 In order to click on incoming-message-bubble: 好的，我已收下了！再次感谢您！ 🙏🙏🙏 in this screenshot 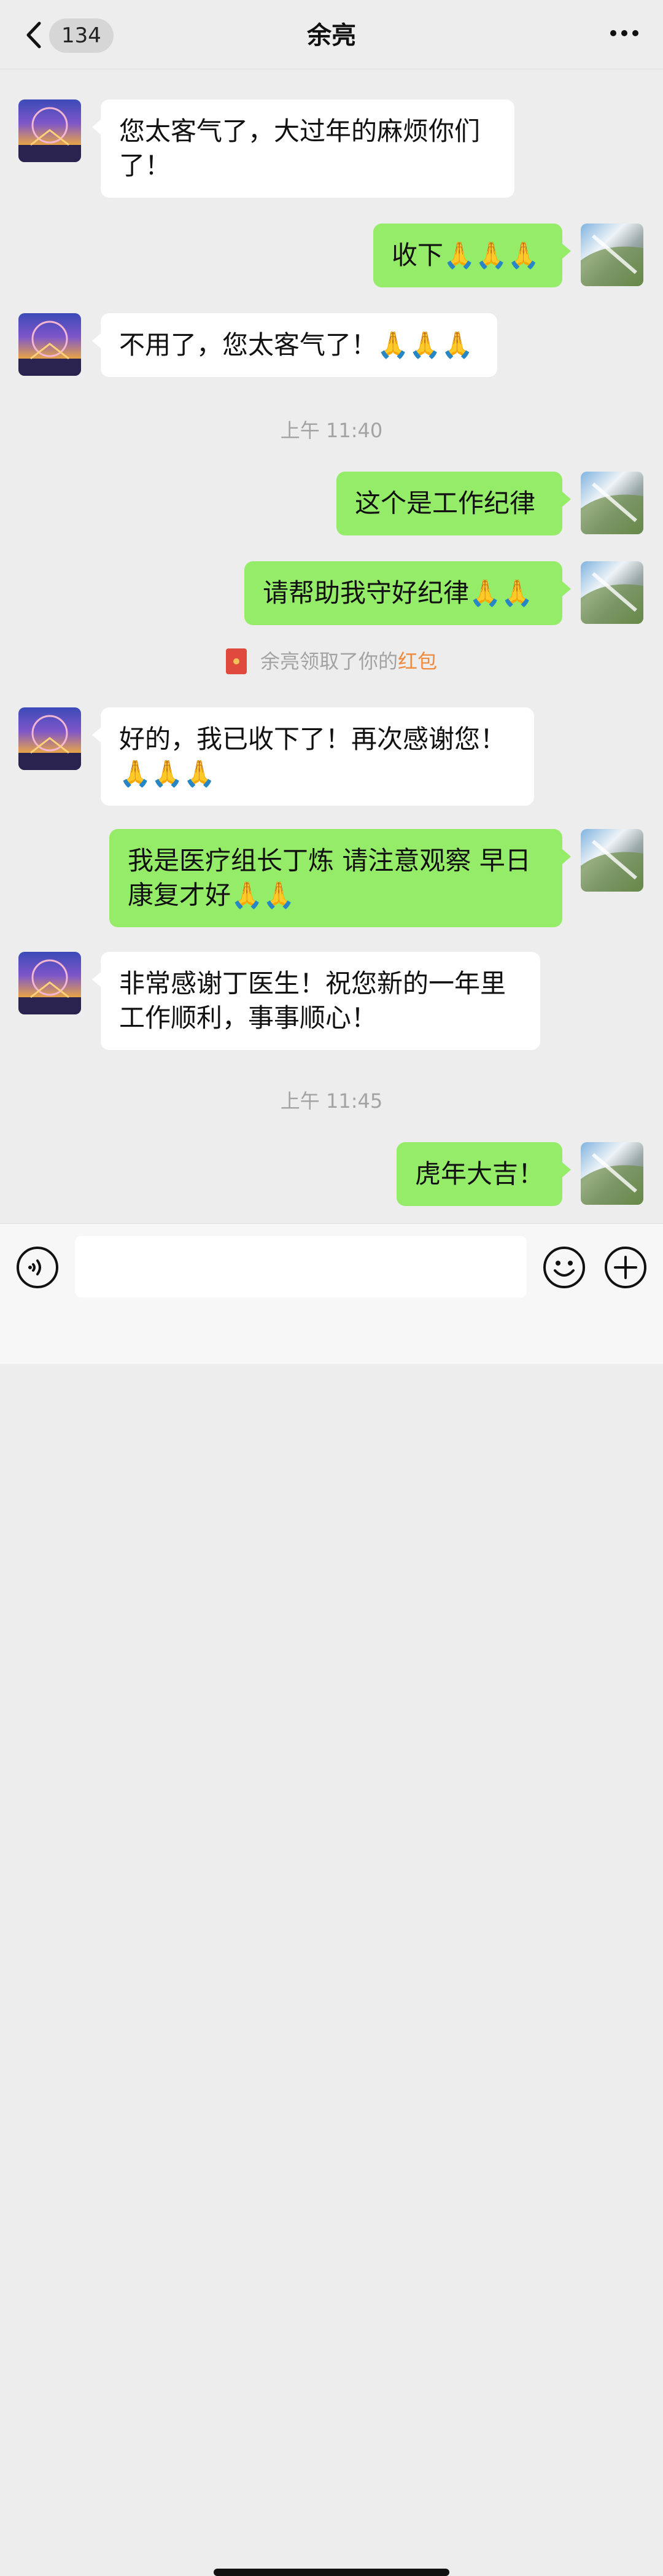, I will do `click(313, 756)`.